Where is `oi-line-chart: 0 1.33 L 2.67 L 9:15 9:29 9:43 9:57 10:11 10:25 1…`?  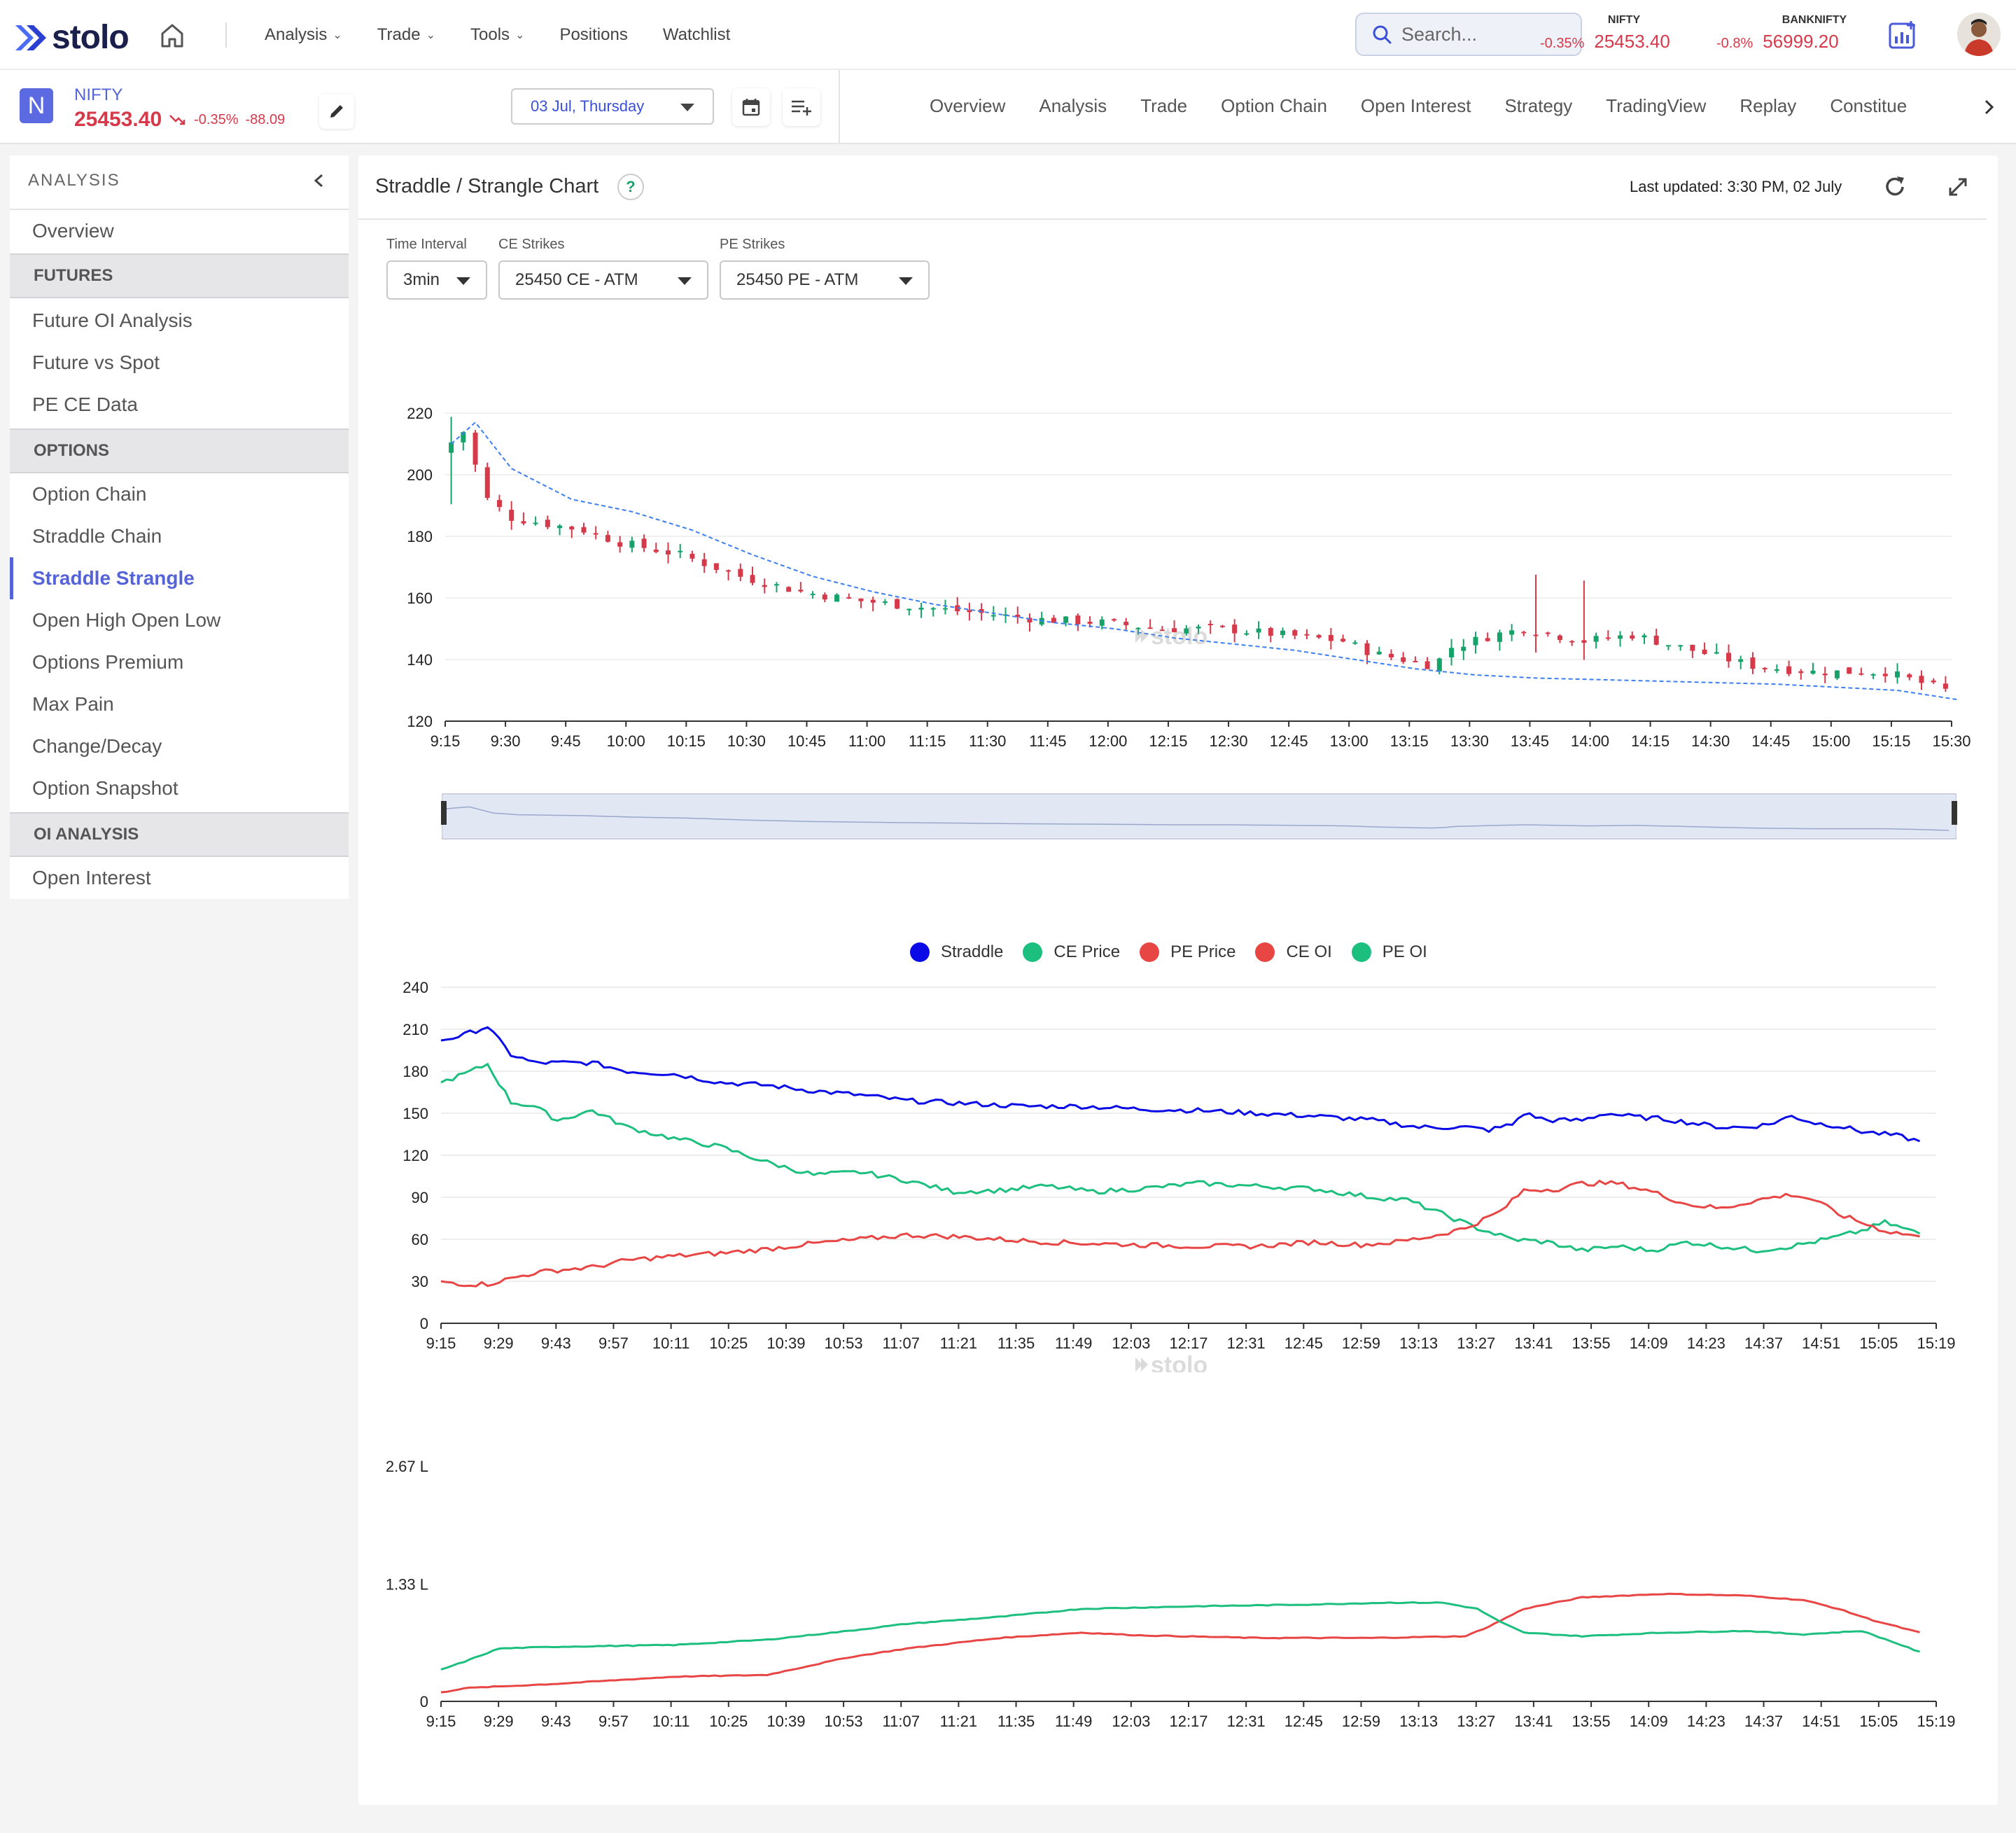 oi-line-chart: 0 1.33 L 2.67 L 9:15 9:29 9:43 9:57 10:11 10:25 1… is located at coordinates (1170, 1589).